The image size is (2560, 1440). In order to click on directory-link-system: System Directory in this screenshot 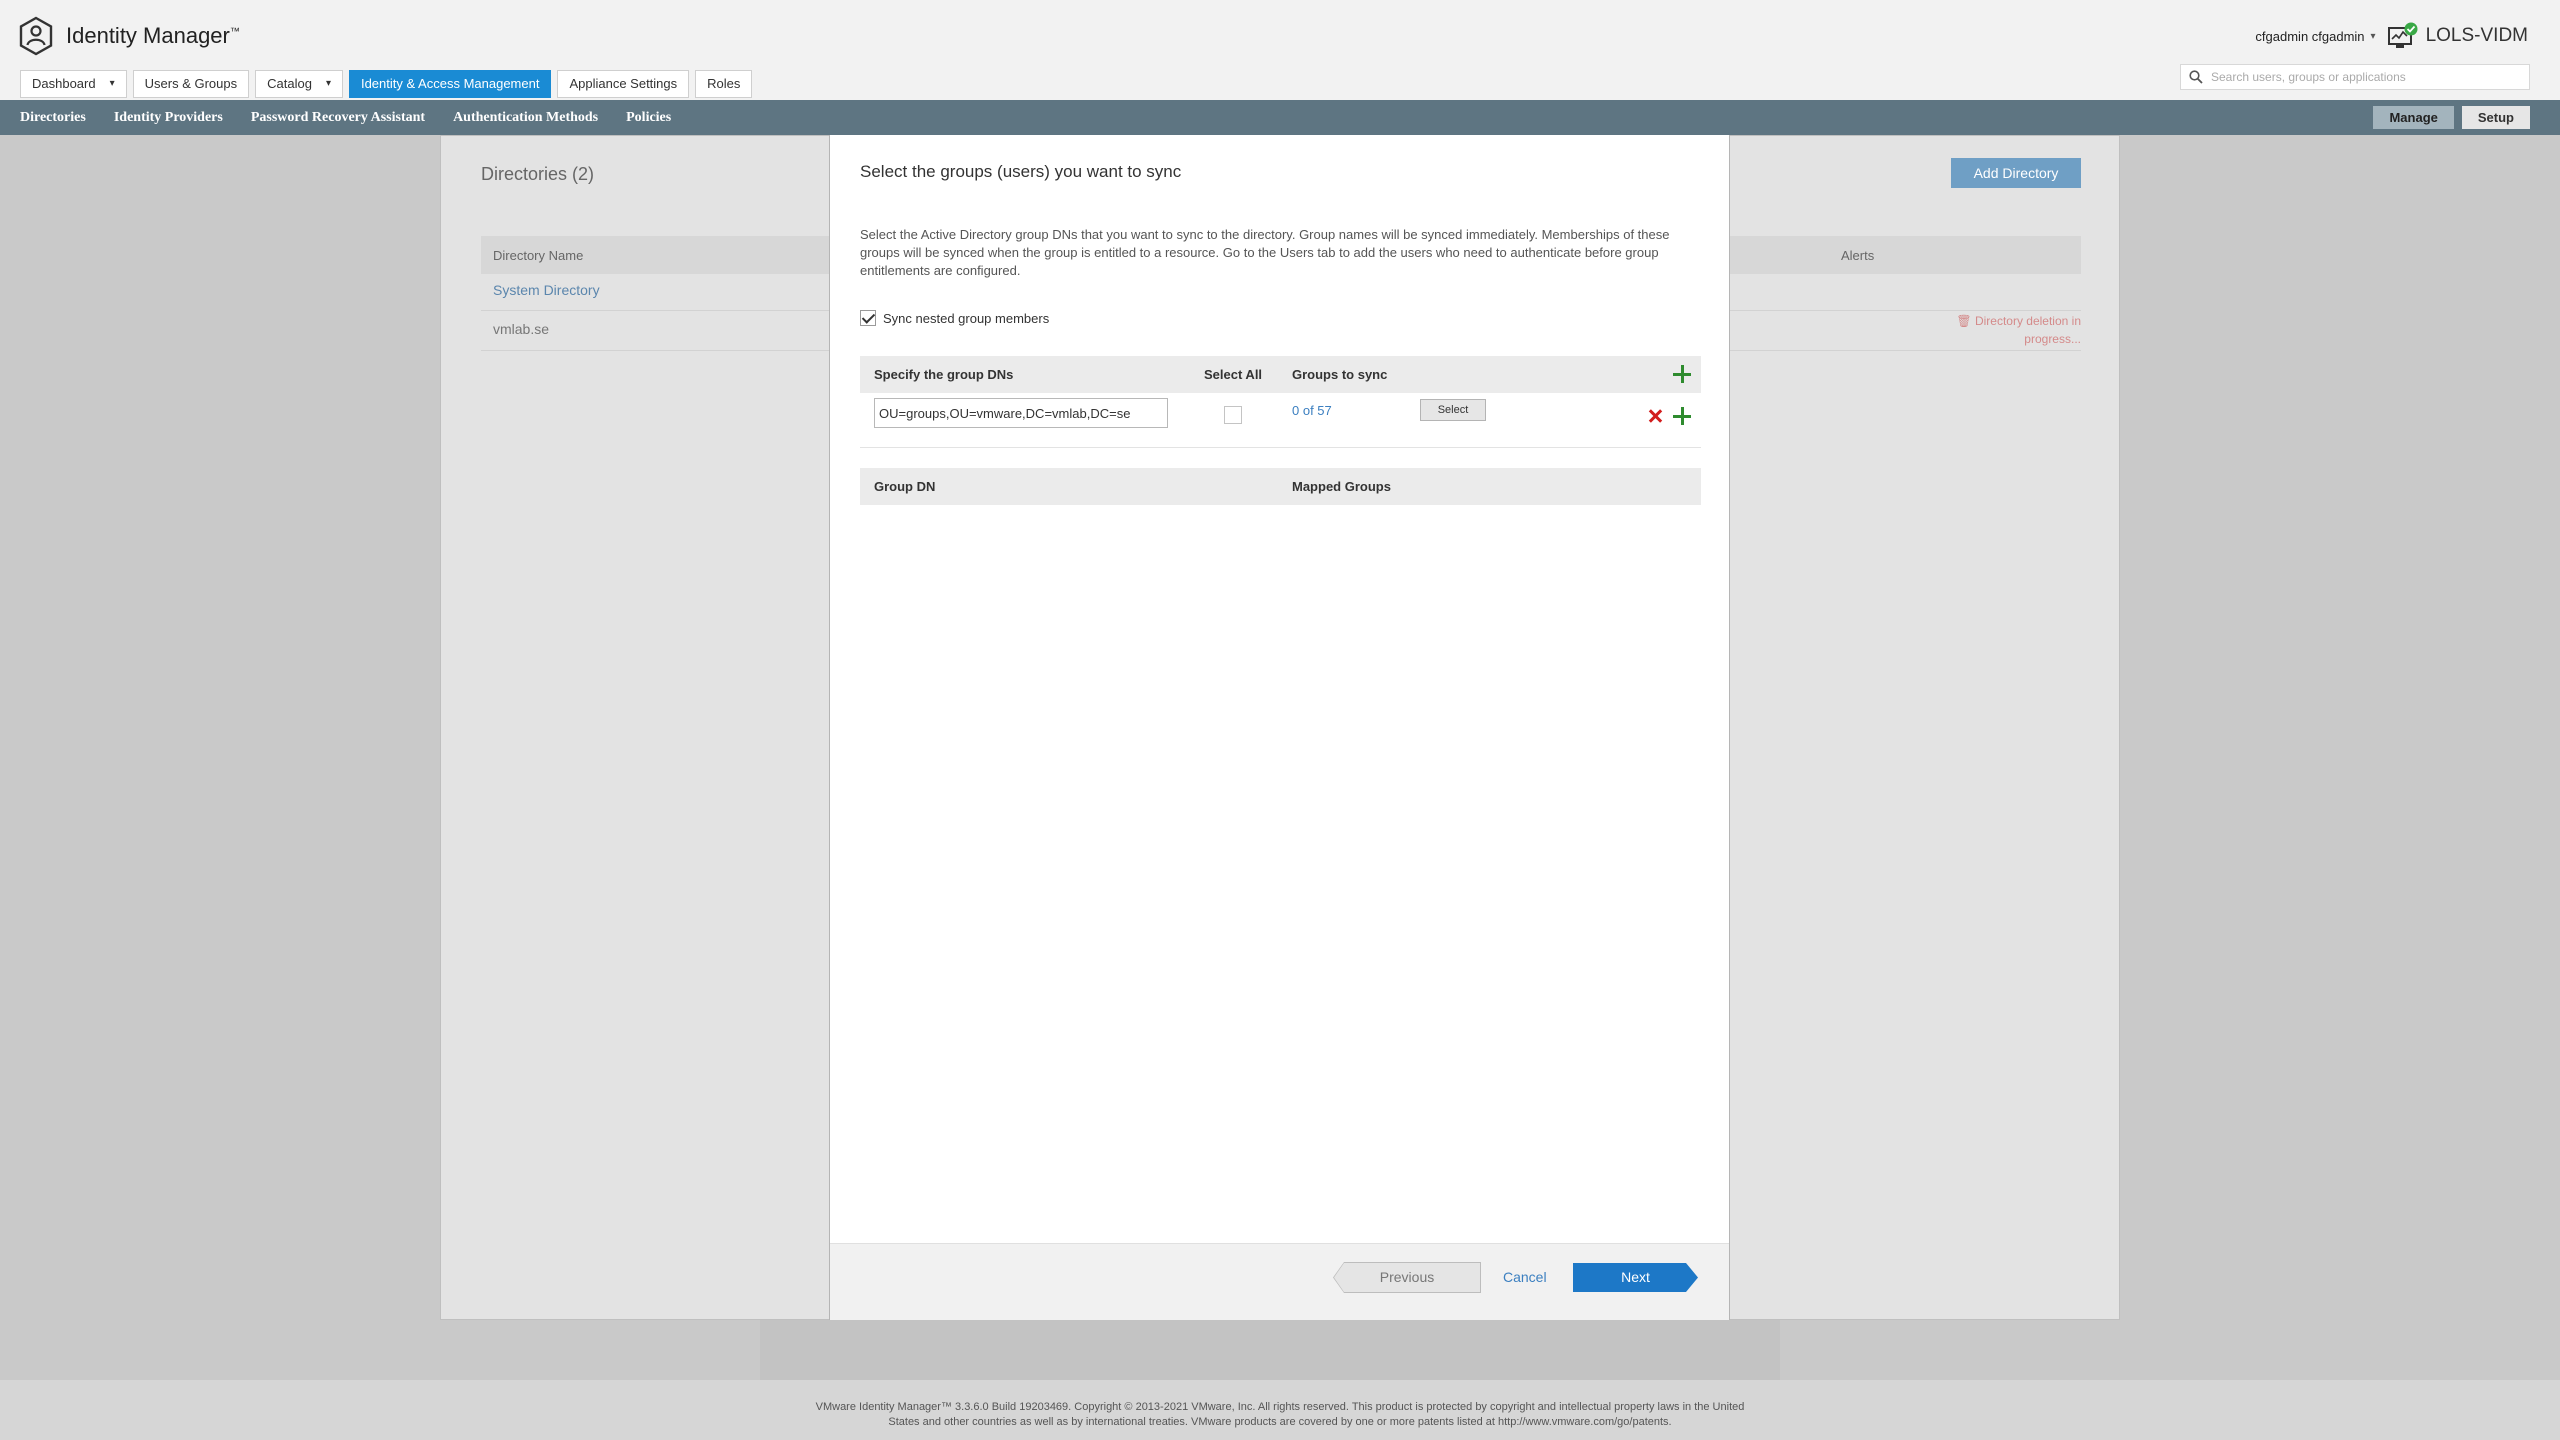, I will do `click(546, 290)`.